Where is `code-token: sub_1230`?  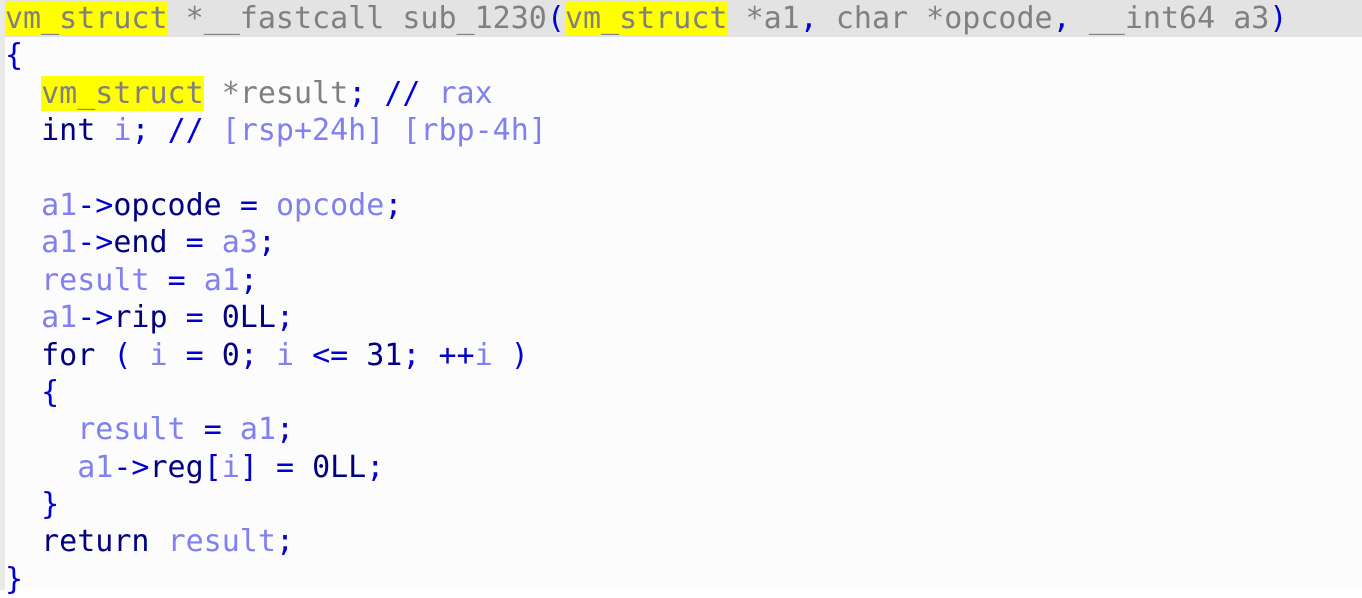
code-token: sub_1230 is located at coordinates (474, 18).